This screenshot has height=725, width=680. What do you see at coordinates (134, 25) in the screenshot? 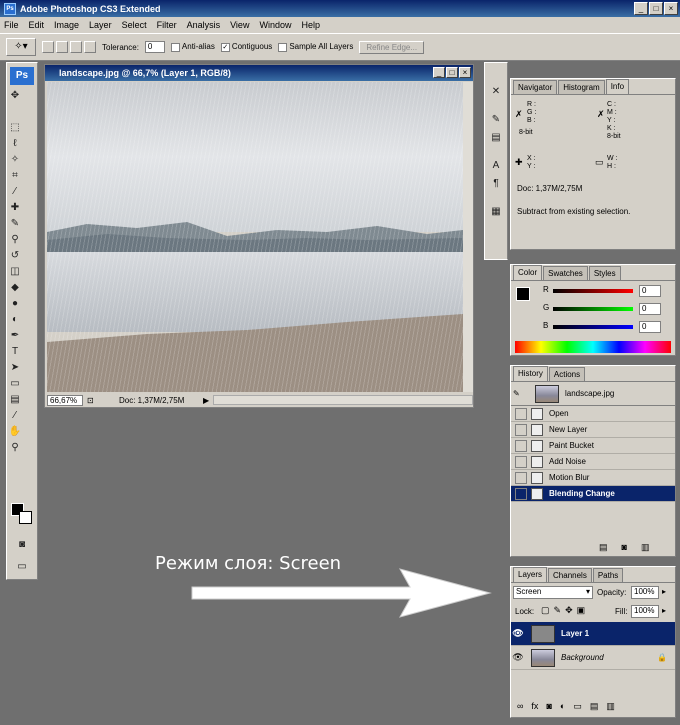
I see `menu-select: Select` at bounding box center [134, 25].